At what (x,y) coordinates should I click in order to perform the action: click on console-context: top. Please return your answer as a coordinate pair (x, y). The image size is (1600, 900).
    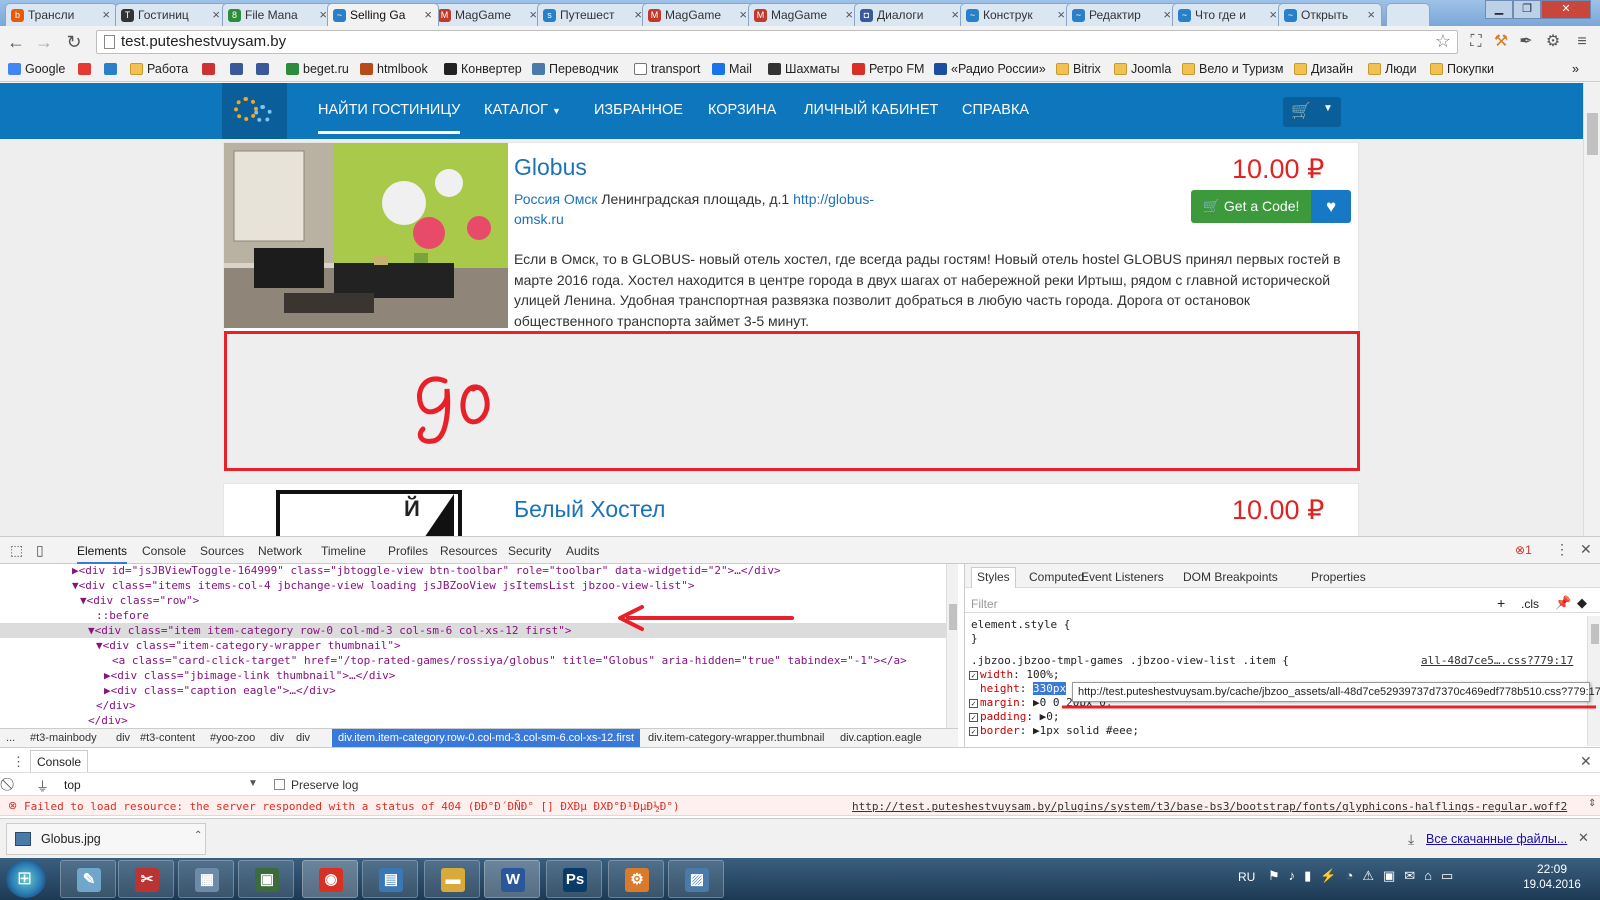
    Looking at the image, I should click on (72, 785).